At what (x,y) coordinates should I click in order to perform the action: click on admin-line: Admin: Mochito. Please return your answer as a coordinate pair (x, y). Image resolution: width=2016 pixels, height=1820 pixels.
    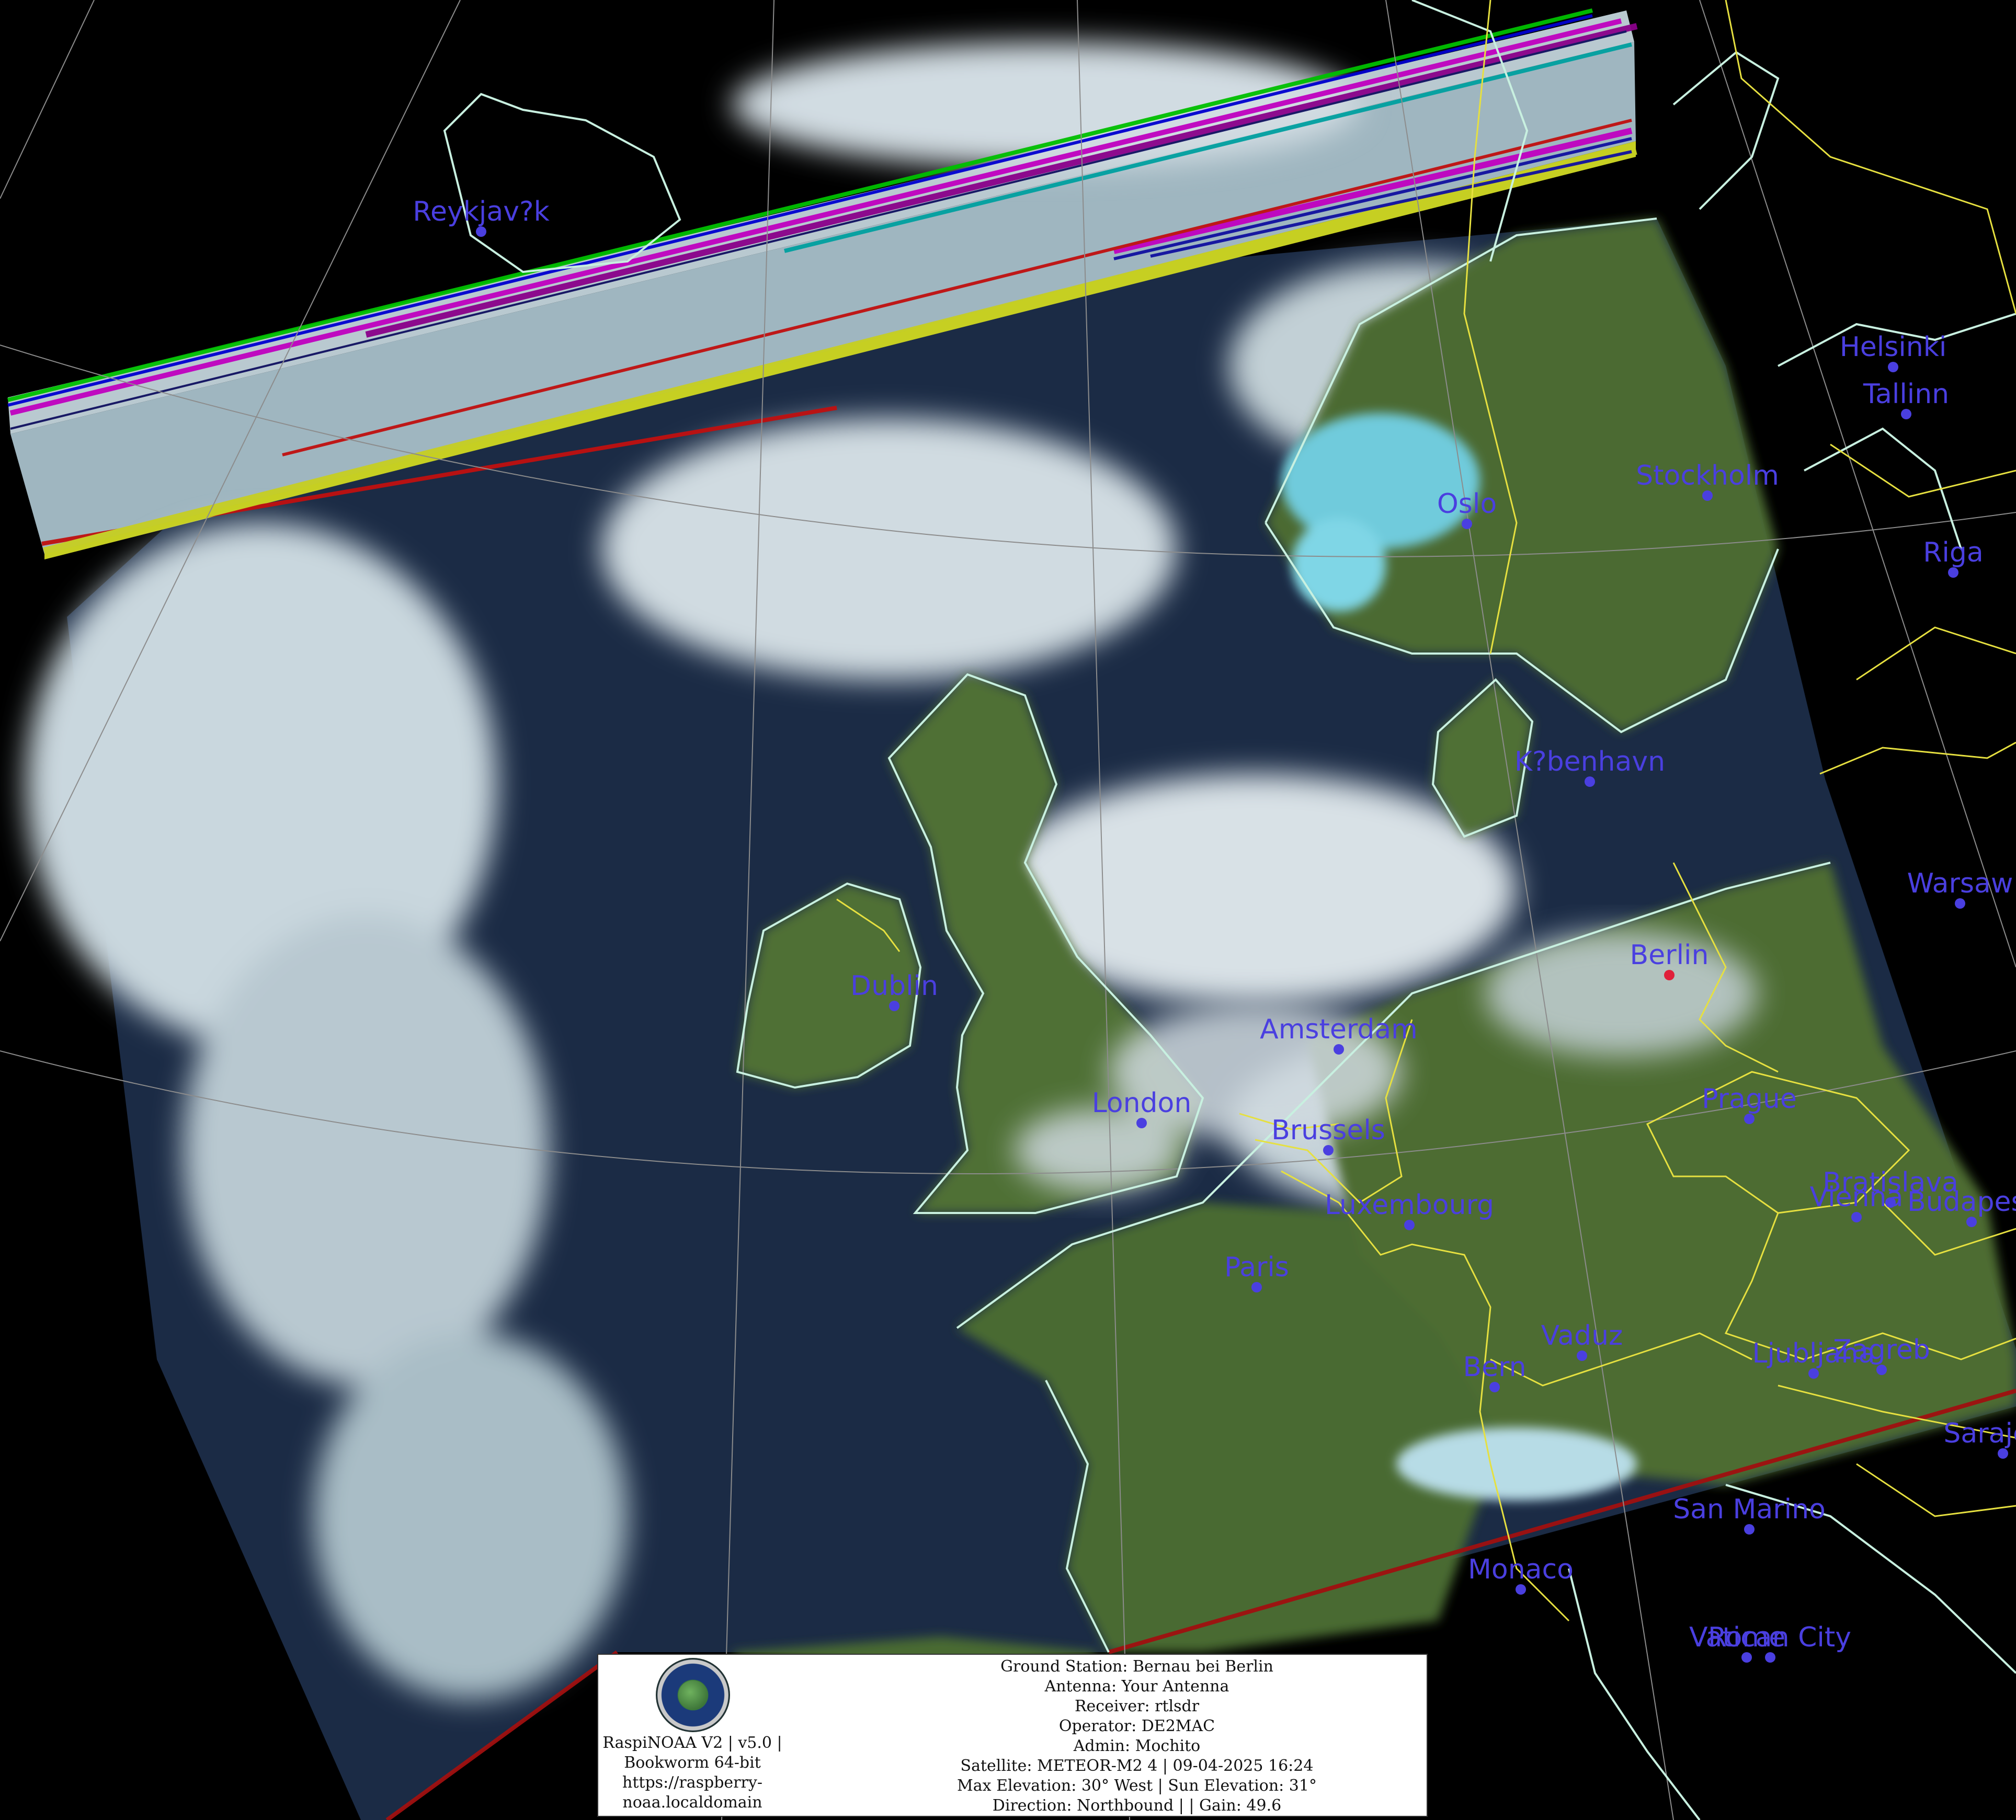
    Looking at the image, I should click on (1137, 1746).